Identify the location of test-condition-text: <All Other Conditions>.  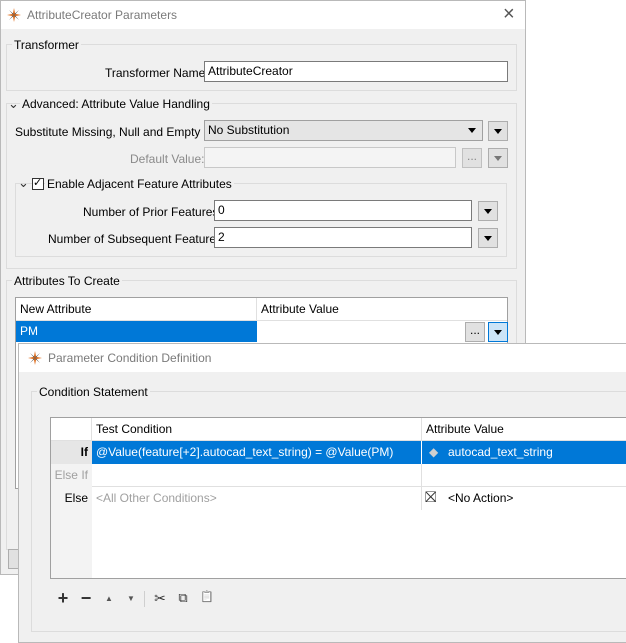
(156, 498).